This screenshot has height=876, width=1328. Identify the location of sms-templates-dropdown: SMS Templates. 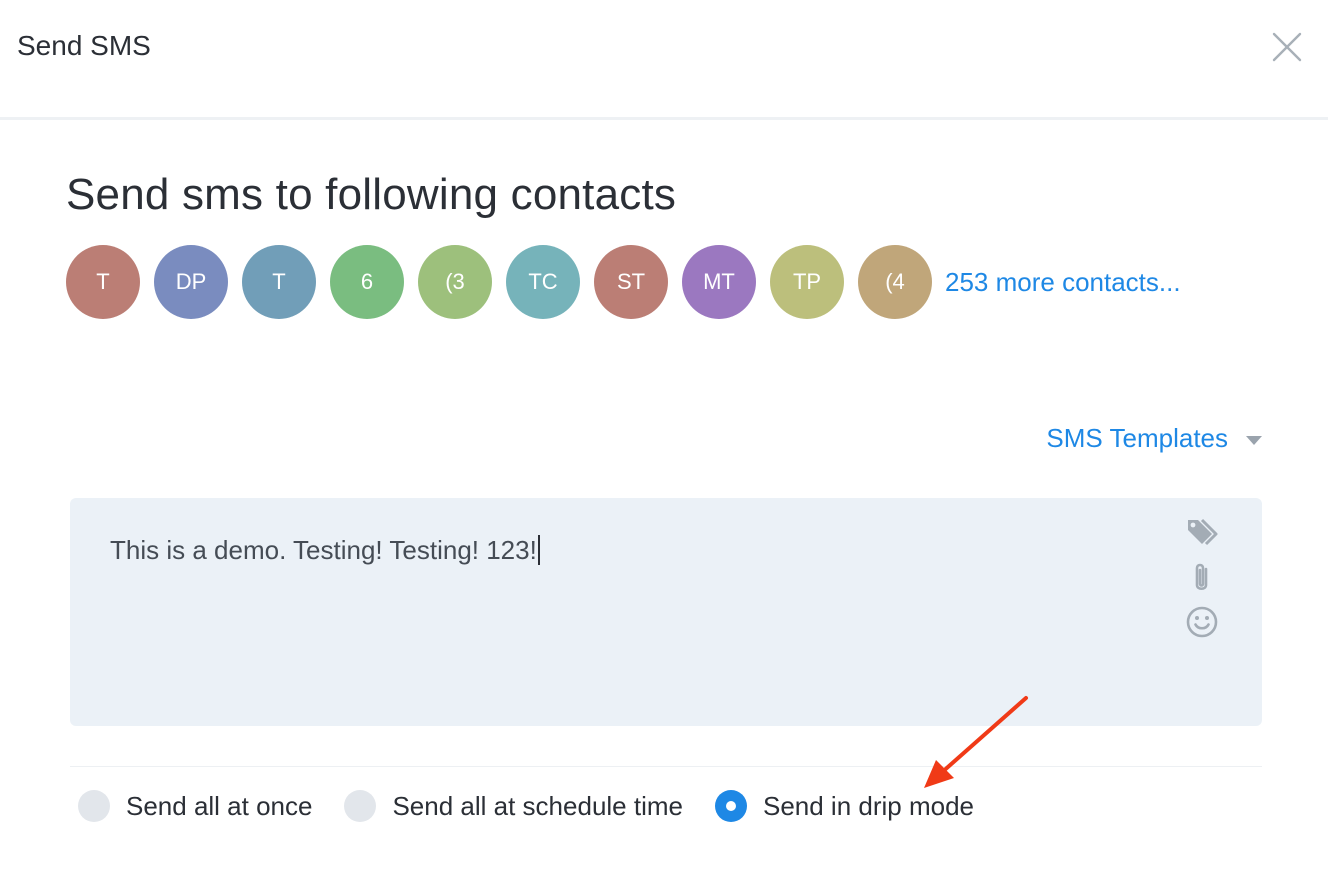
(1154, 438).